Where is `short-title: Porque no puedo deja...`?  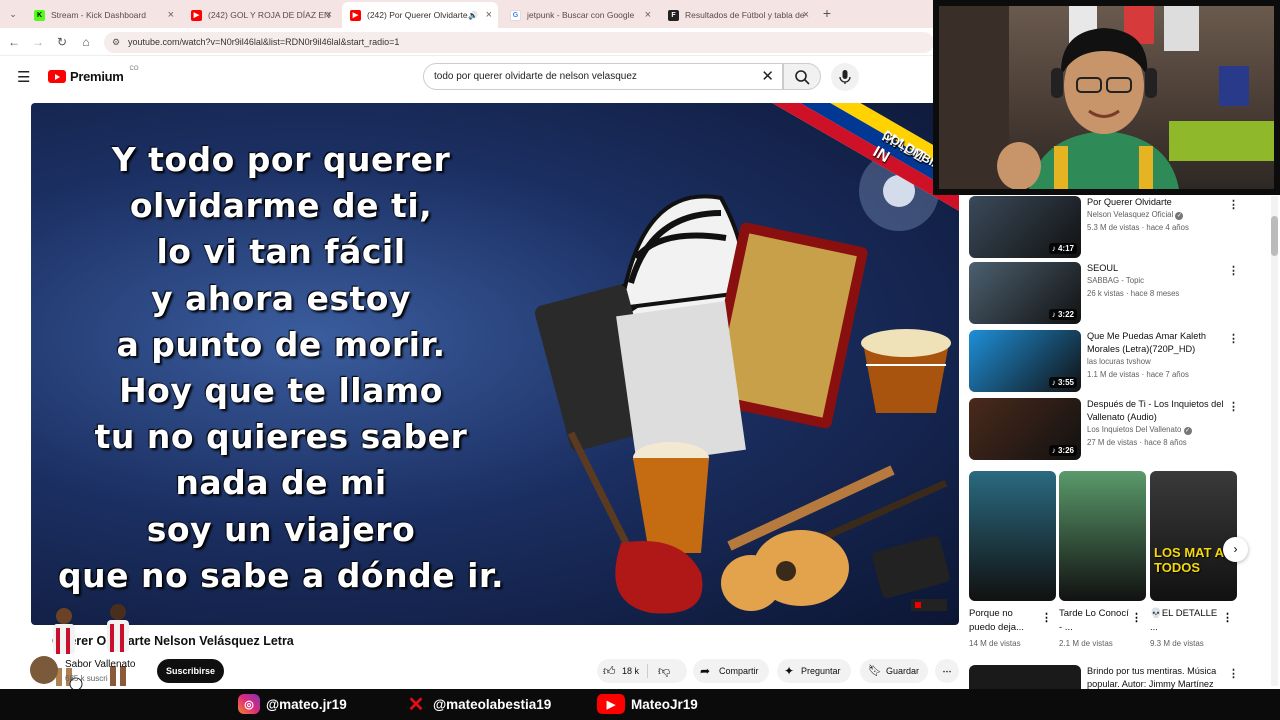 short-title: Porque no puedo deja... is located at coordinates (996, 620).